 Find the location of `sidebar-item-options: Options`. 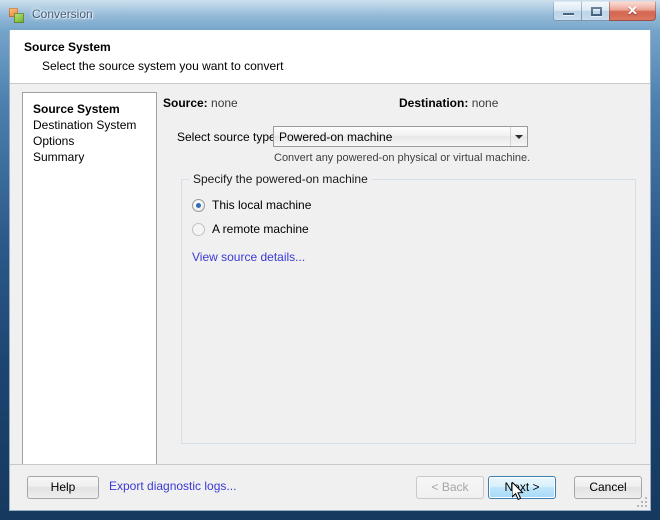

sidebar-item-options: Options is located at coordinates (92, 141).